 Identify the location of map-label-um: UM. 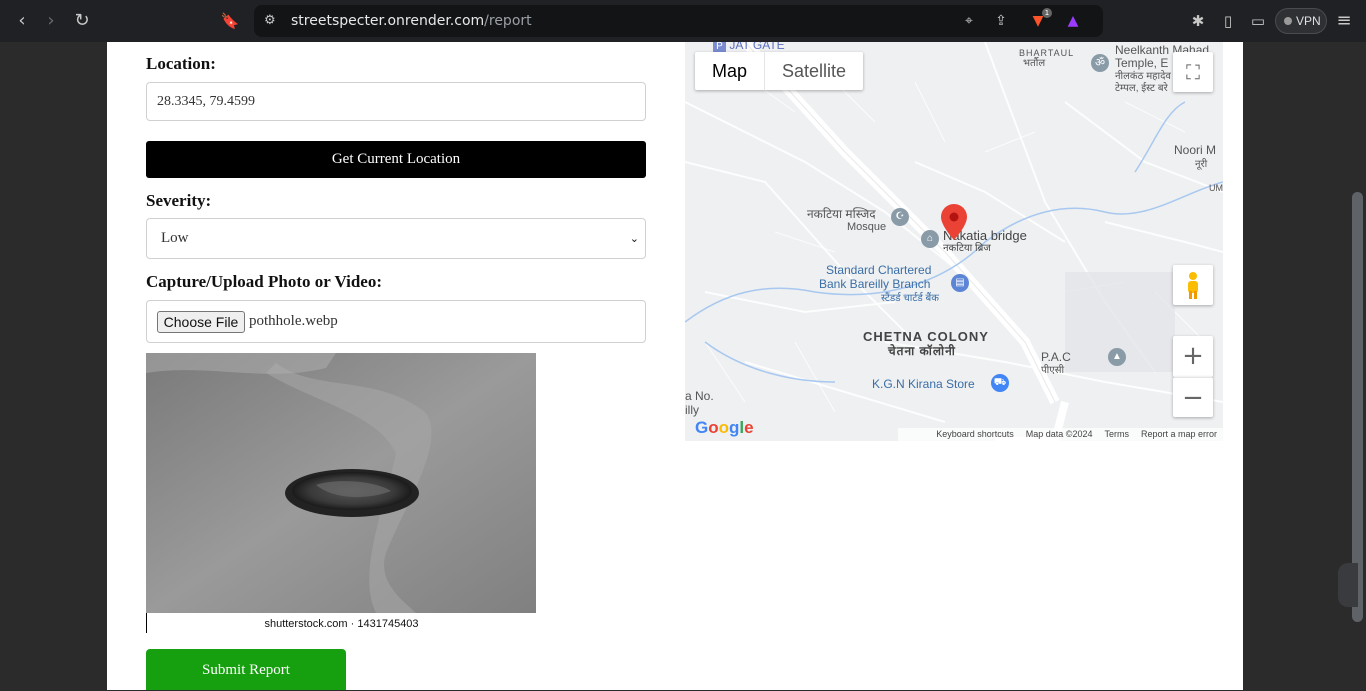
(1216, 188).